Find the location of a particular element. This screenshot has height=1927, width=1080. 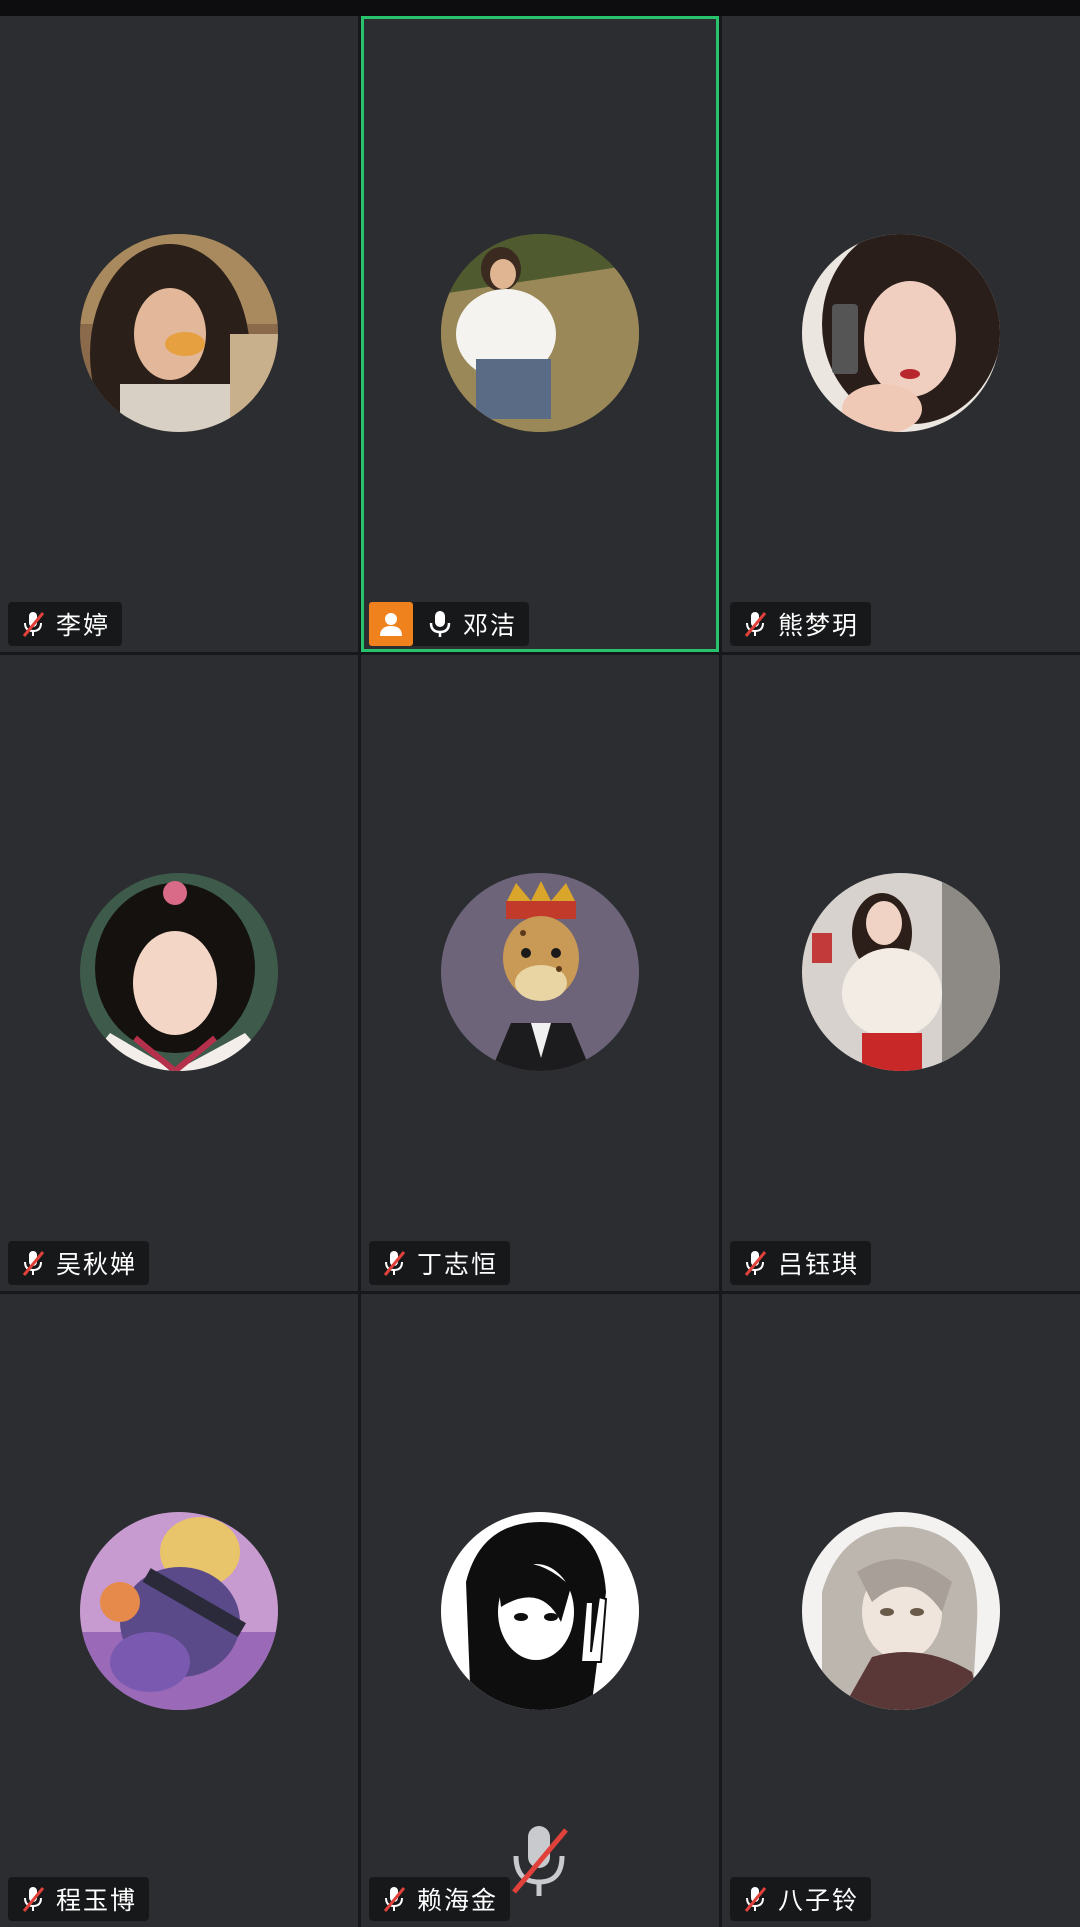

participant-name: 吕钰琪 is located at coordinates (819, 1264).